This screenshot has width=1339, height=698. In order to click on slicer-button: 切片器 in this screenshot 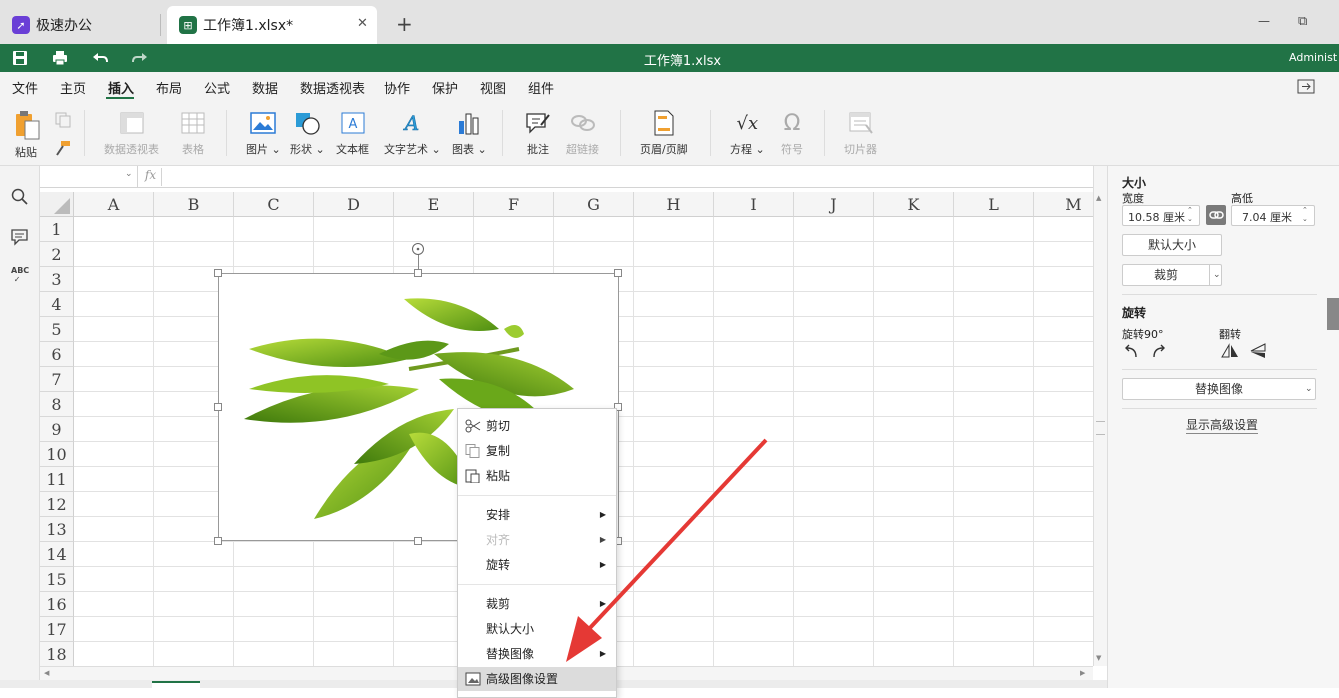, I will do `click(860, 133)`.